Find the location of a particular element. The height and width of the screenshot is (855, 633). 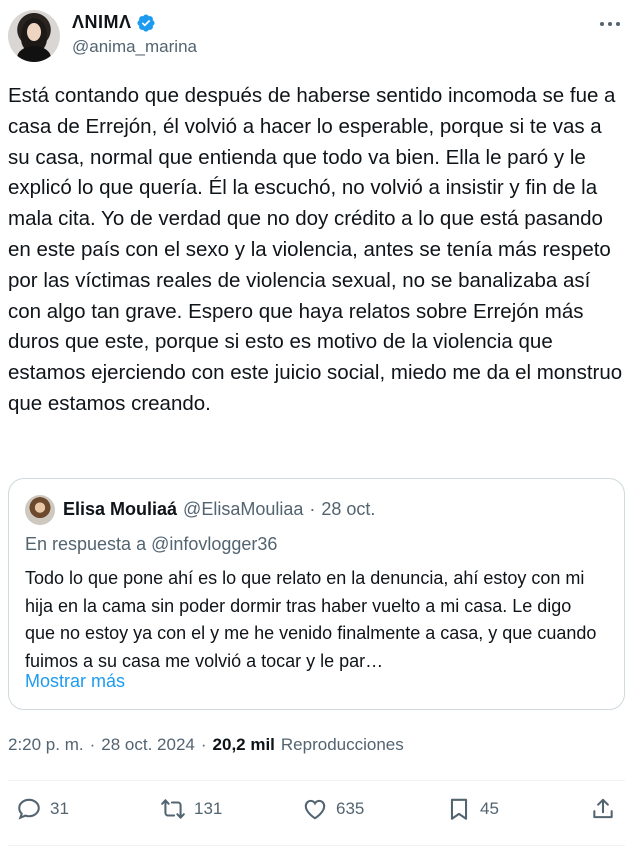

quoted-date: 28 oct. is located at coordinates (348, 509).